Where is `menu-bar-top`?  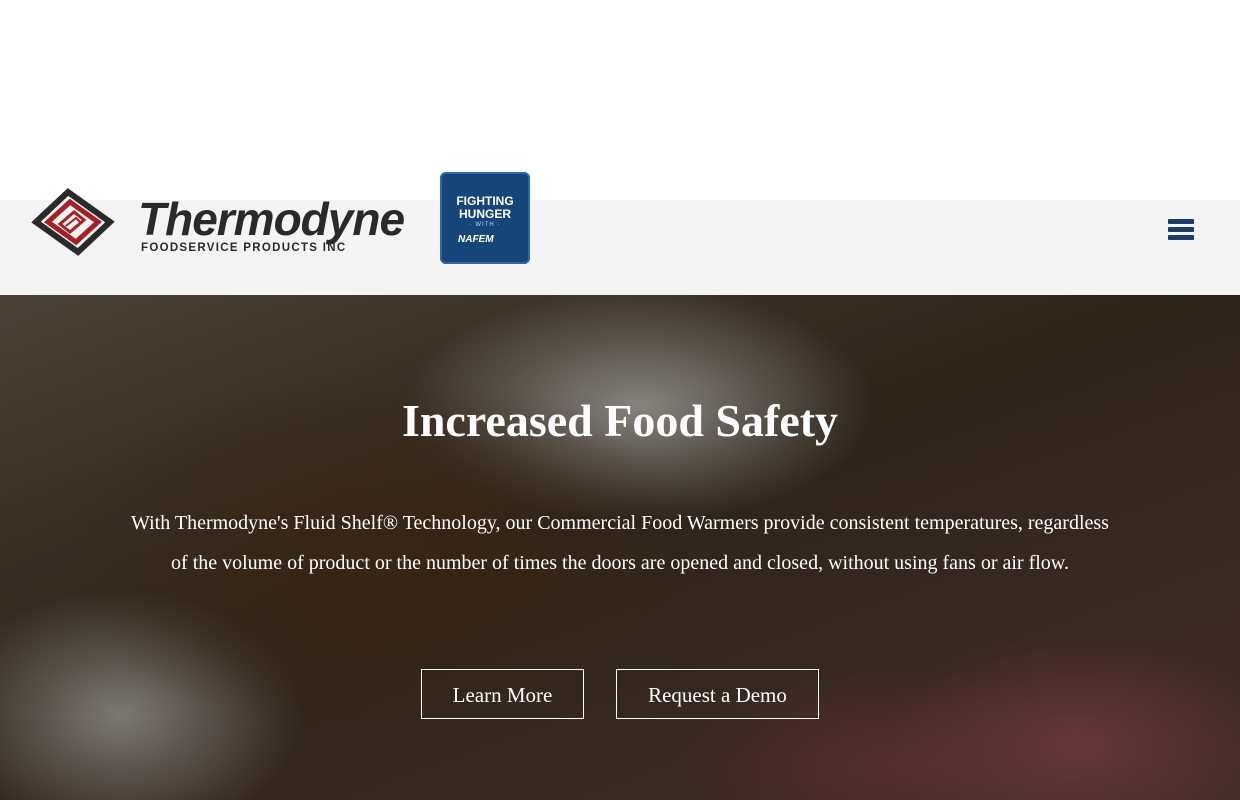 menu-bar-top is located at coordinates (1181, 221).